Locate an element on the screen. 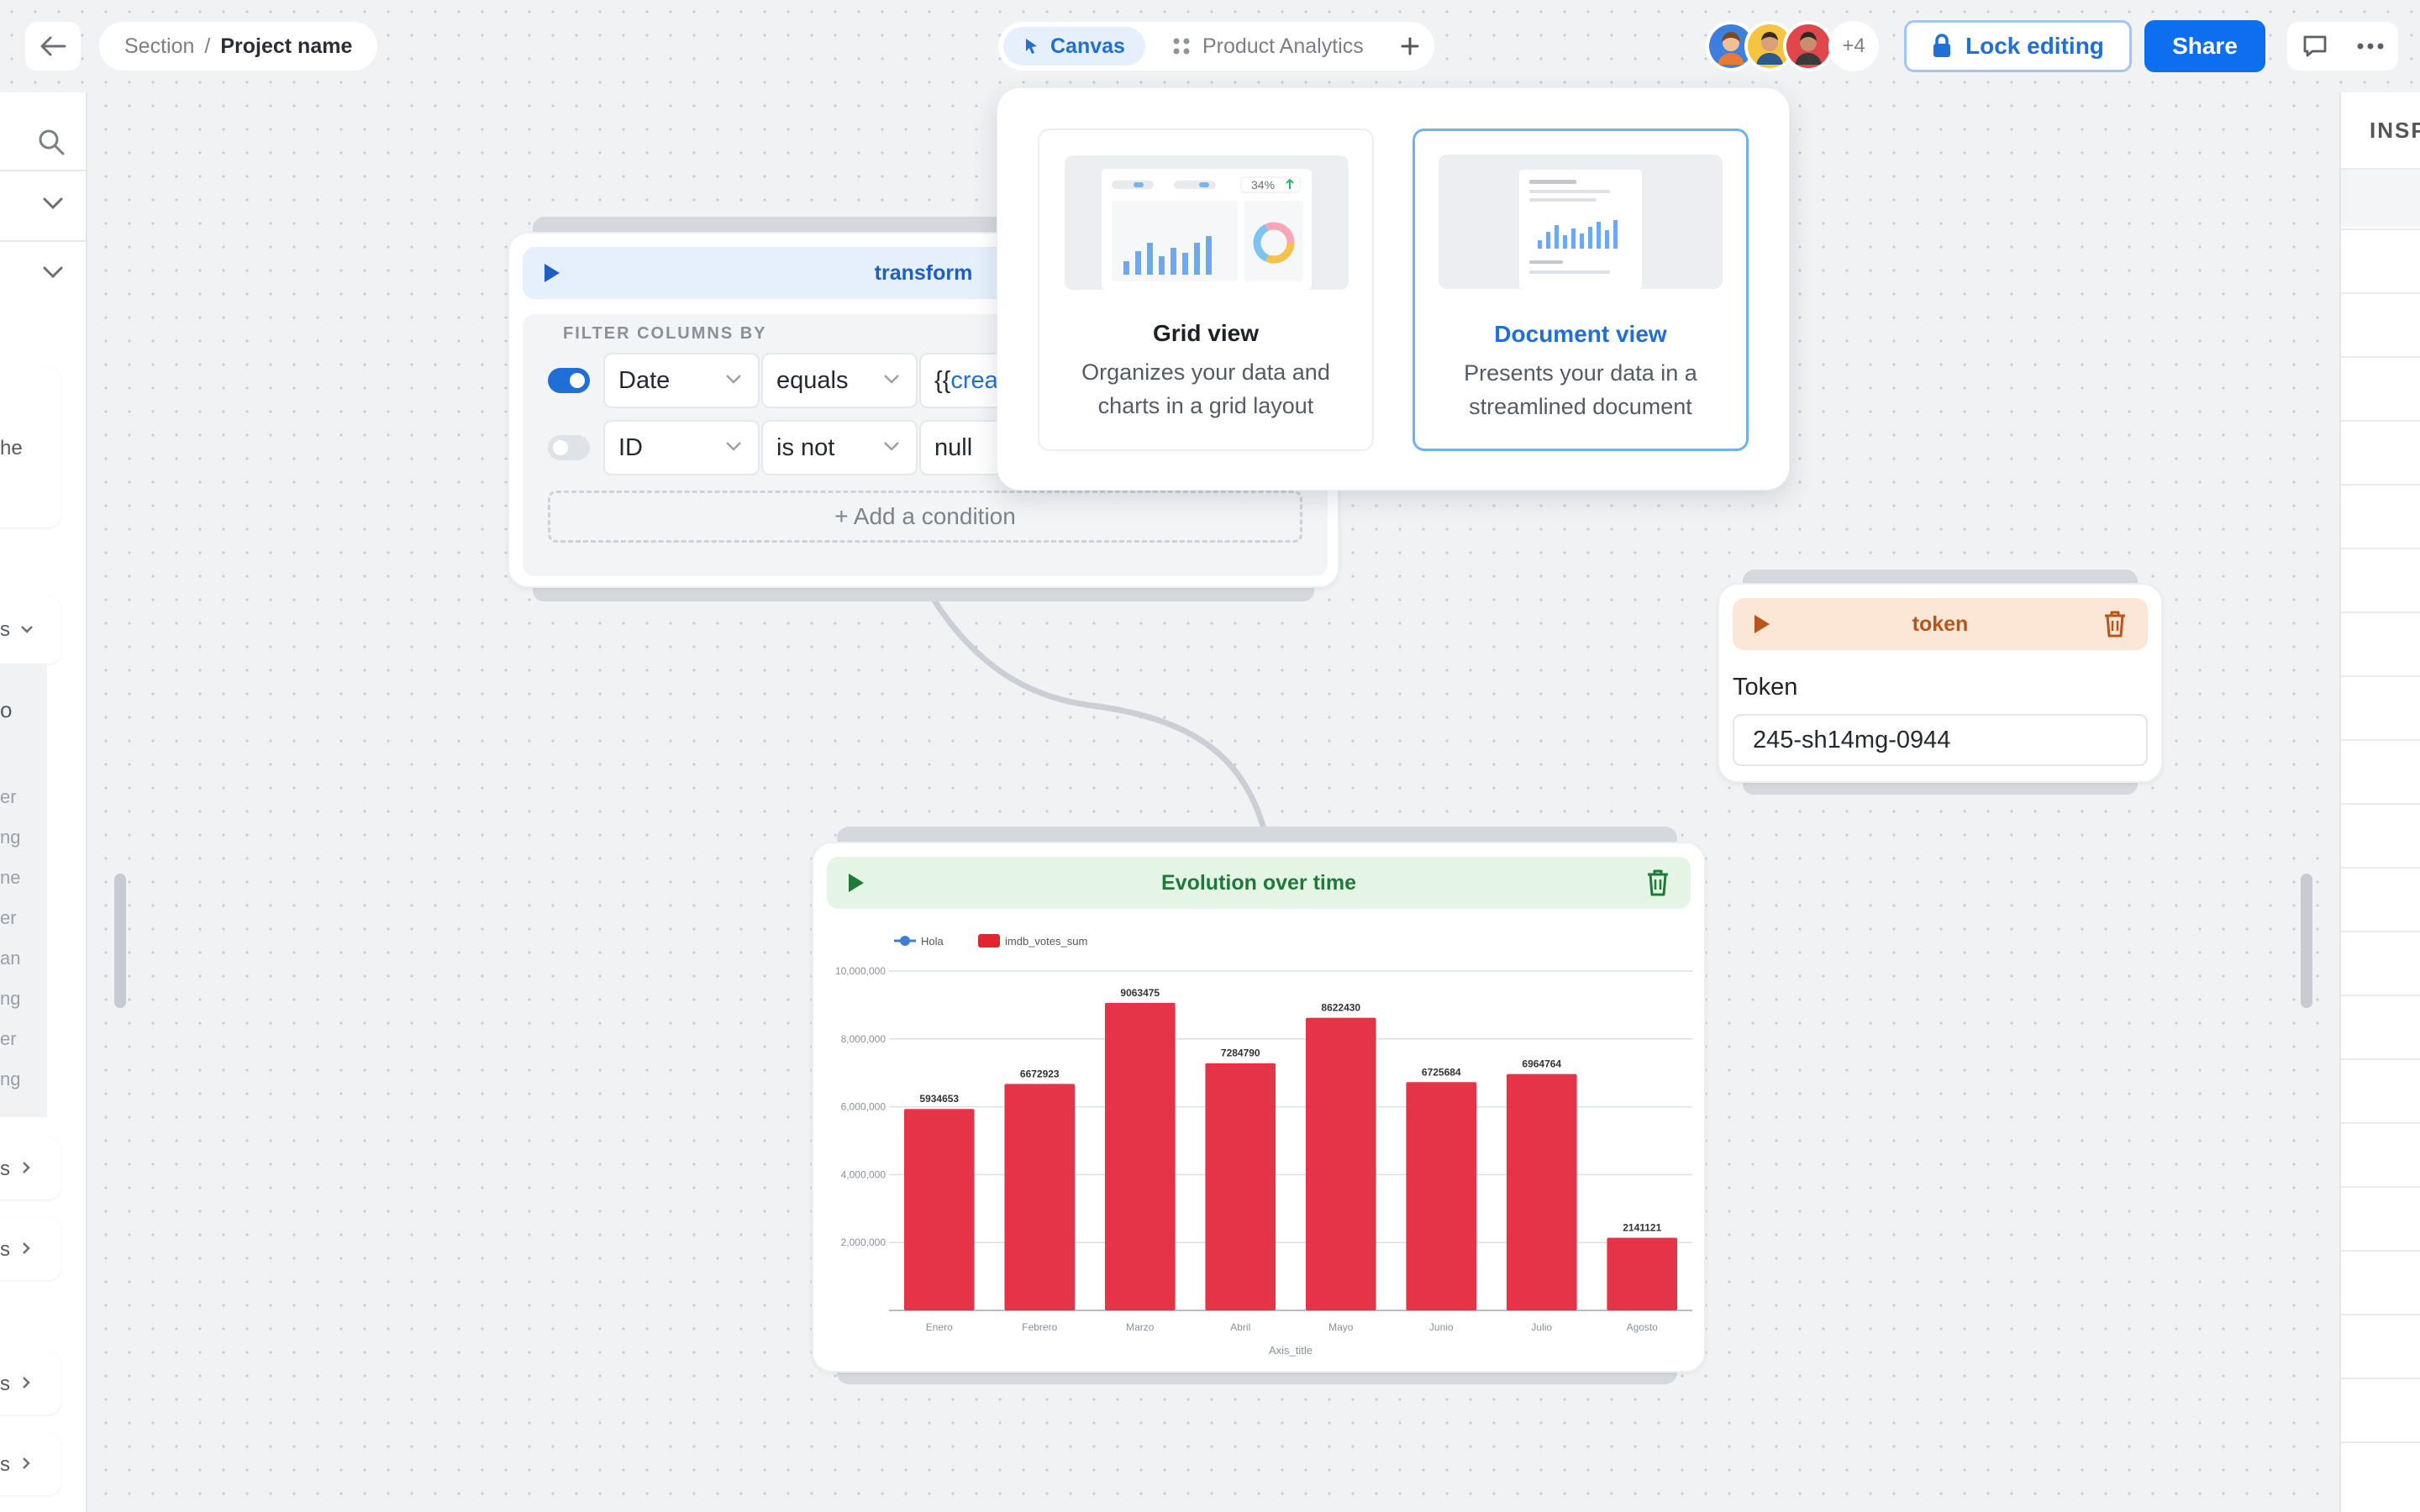 Image resolution: width=2420 pixels, height=1512 pixels. legend-label: Hola is located at coordinates (932, 941).